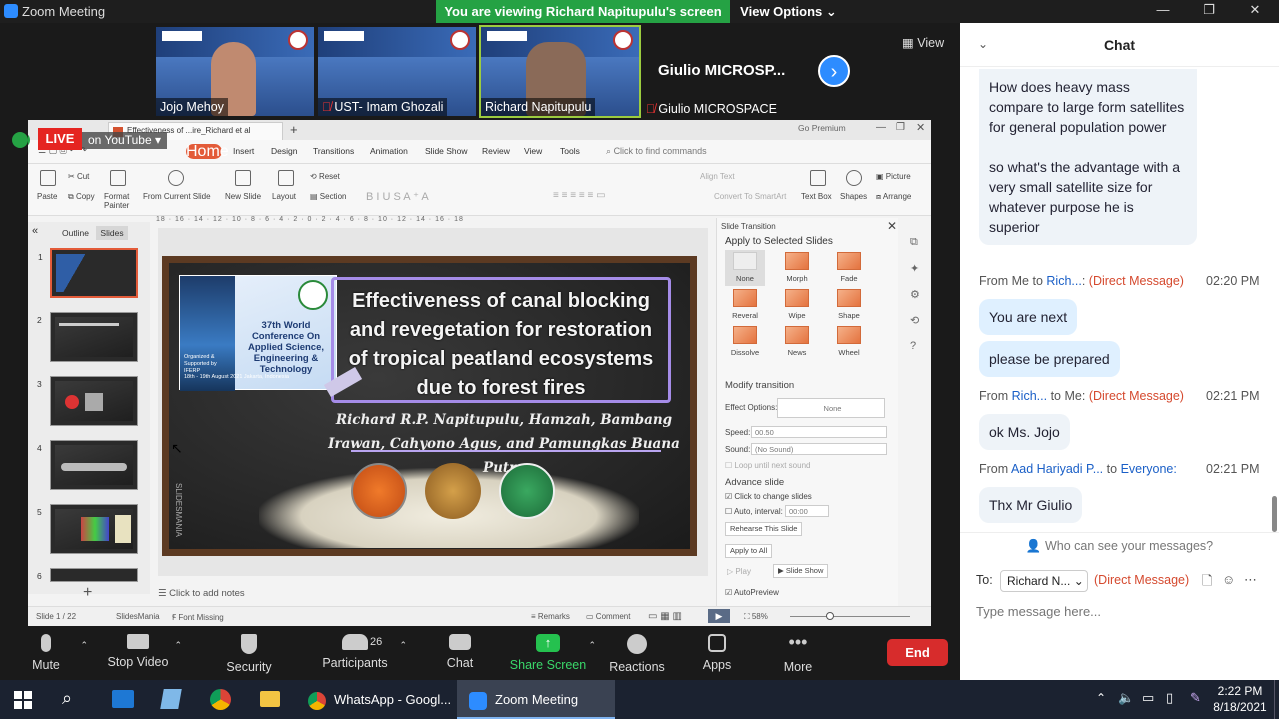 Image resolution: width=1279 pixels, height=719 pixels. What do you see at coordinates (637, 652) in the screenshot?
I see `reactions-button: Reactions` at bounding box center [637, 652].